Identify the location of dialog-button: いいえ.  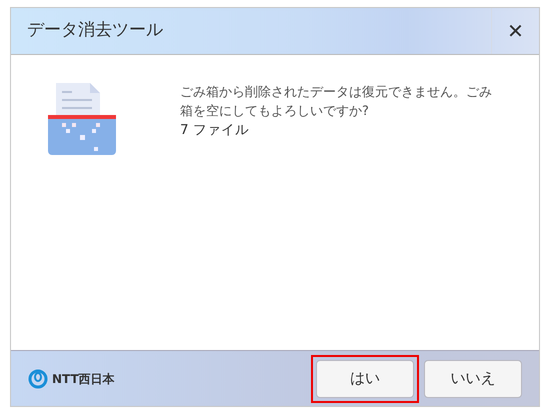
(473, 379).